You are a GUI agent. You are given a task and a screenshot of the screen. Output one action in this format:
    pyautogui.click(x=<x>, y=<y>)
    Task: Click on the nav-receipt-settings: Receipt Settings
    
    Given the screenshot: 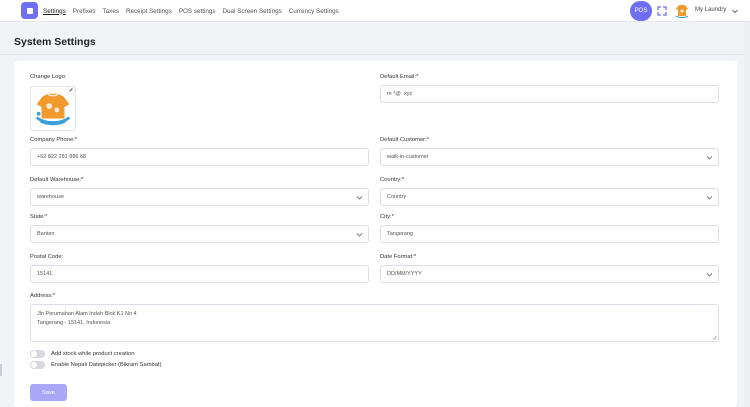 What is the action you would take?
    pyautogui.click(x=149, y=11)
    